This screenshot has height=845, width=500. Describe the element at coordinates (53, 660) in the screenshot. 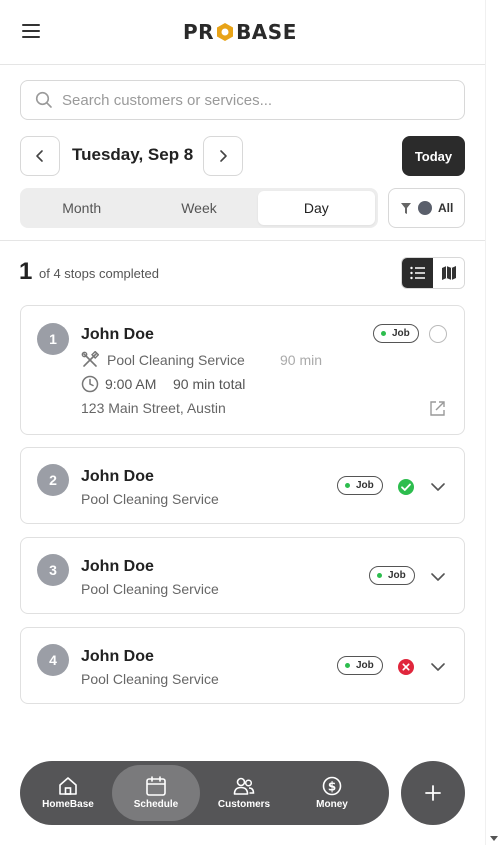

I see `stop-number-badge: 4` at that location.